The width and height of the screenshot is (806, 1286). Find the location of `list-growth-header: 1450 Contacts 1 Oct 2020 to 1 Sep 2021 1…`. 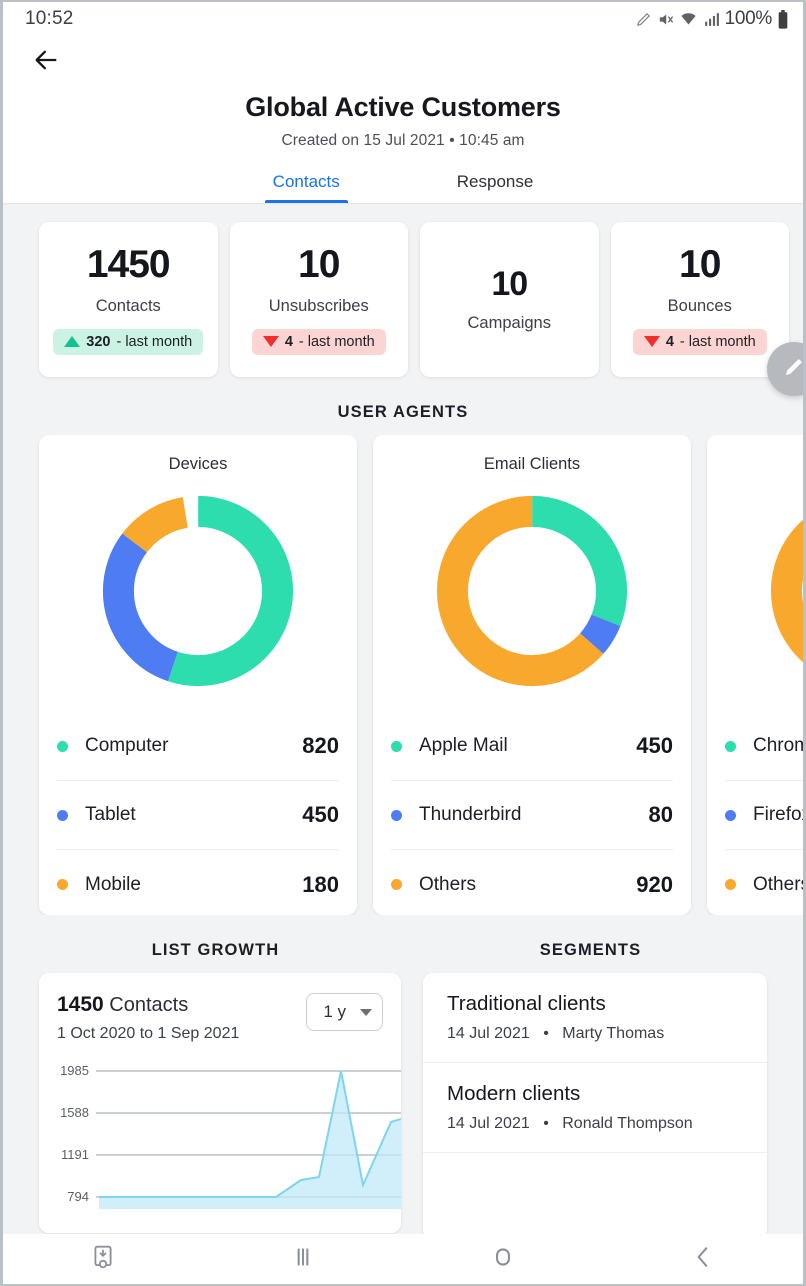

list-growth-header: 1450 Contacts 1 Oct 2020 to 1 Sep 2021 1… is located at coordinates (220, 1008).